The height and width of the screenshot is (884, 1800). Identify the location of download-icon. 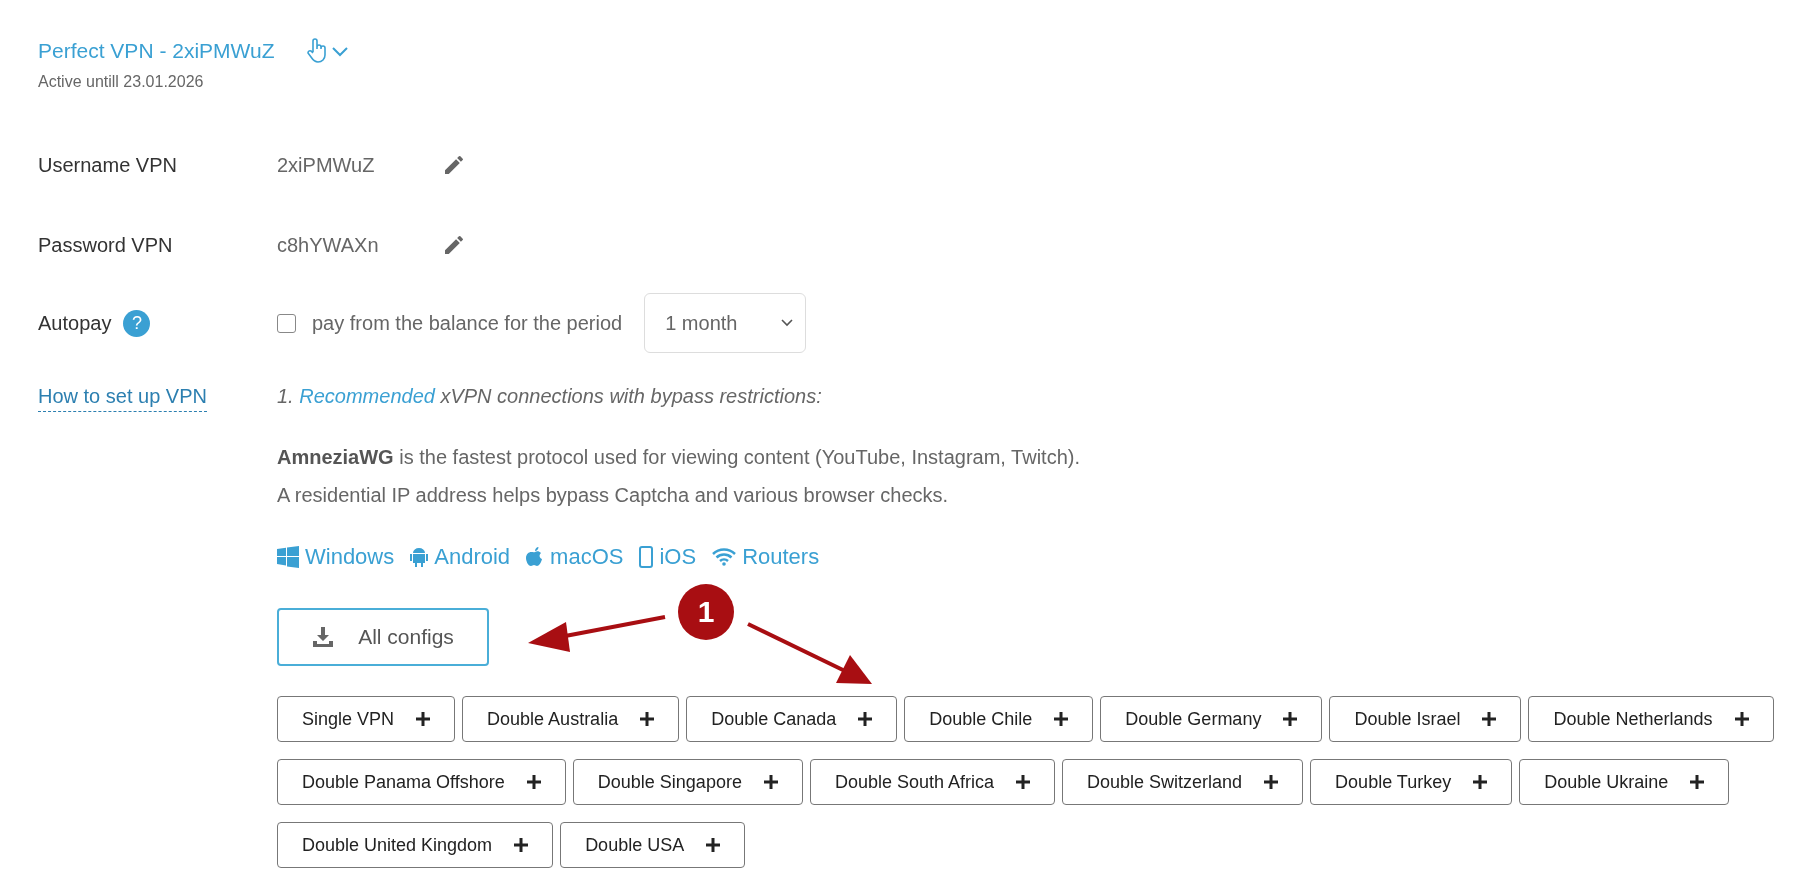
(323, 637).